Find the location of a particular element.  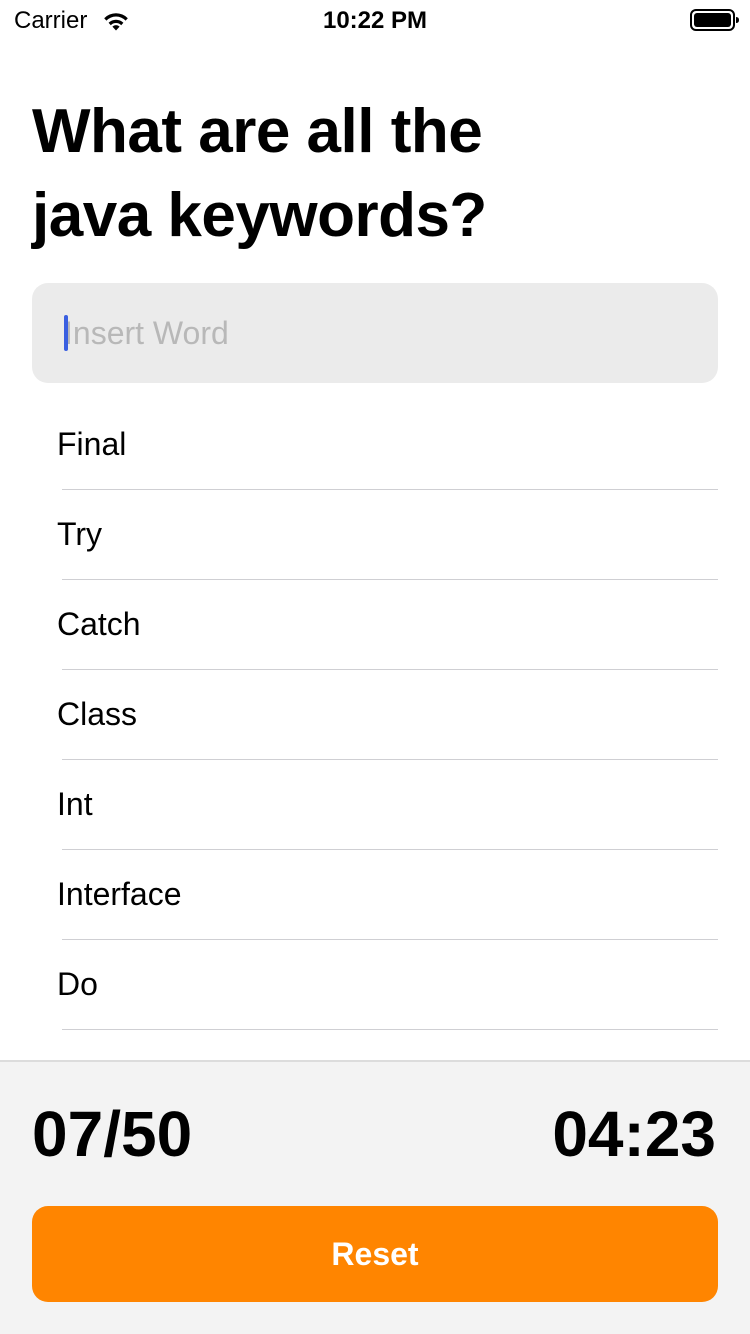

question-title: What are all the java keywords? is located at coordinates (332, 174).